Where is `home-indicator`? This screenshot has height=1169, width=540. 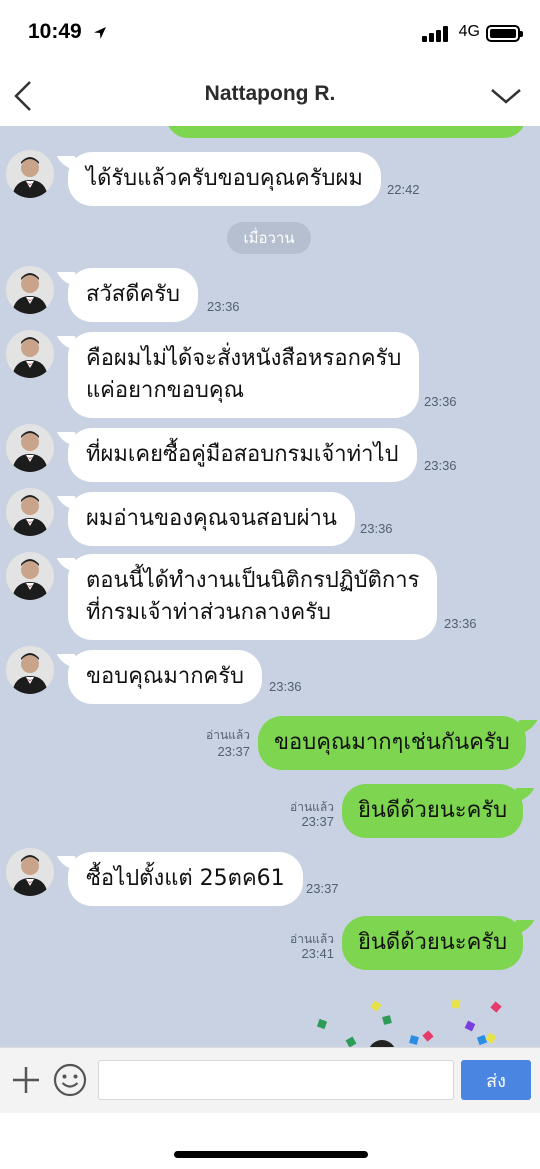 home-indicator is located at coordinates (271, 1154).